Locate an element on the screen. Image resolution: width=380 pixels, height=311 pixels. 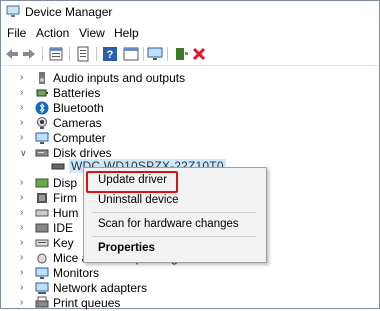
tree-item-label: Disp is located at coordinates (65, 183).